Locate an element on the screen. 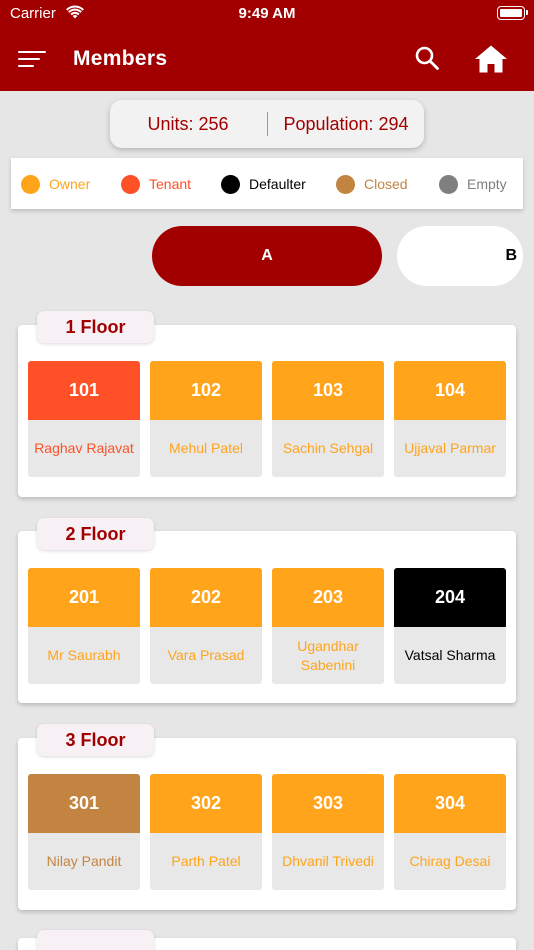 Image resolution: width=534 pixels, height=950 pixels. unit-304: 304 Chirag Desai is located at coordinates (450, 832).